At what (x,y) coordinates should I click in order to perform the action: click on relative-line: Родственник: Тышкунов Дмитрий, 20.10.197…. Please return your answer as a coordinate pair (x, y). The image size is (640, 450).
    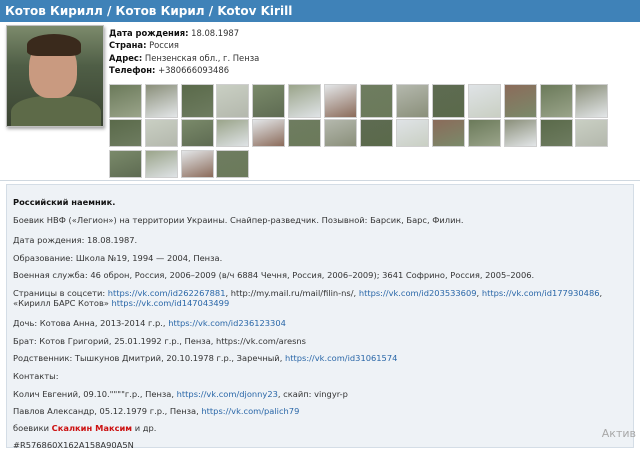
    Looking at the image, I should click on (205, 358).